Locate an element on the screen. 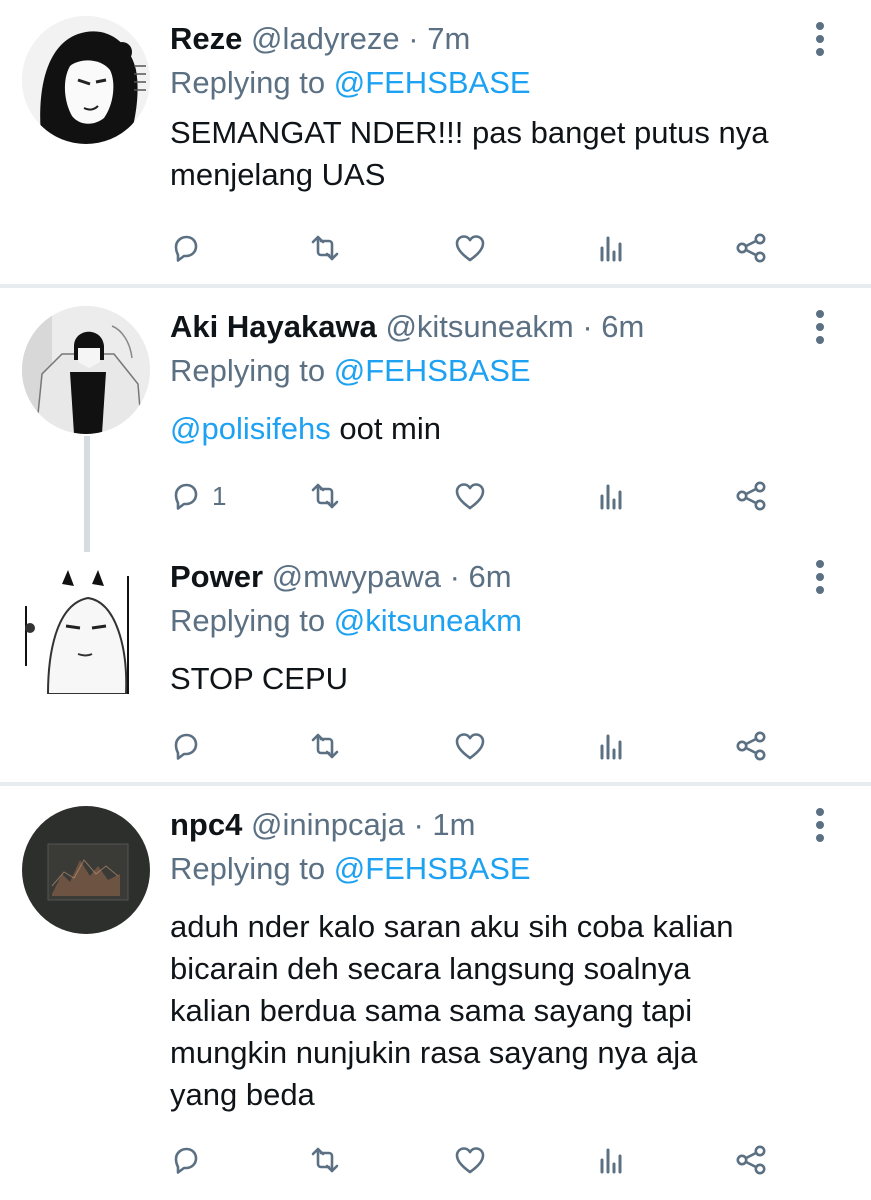 This screenshot has height=1200, width=871. tweet-text-content: oot min is located at coordinates (390, 428).